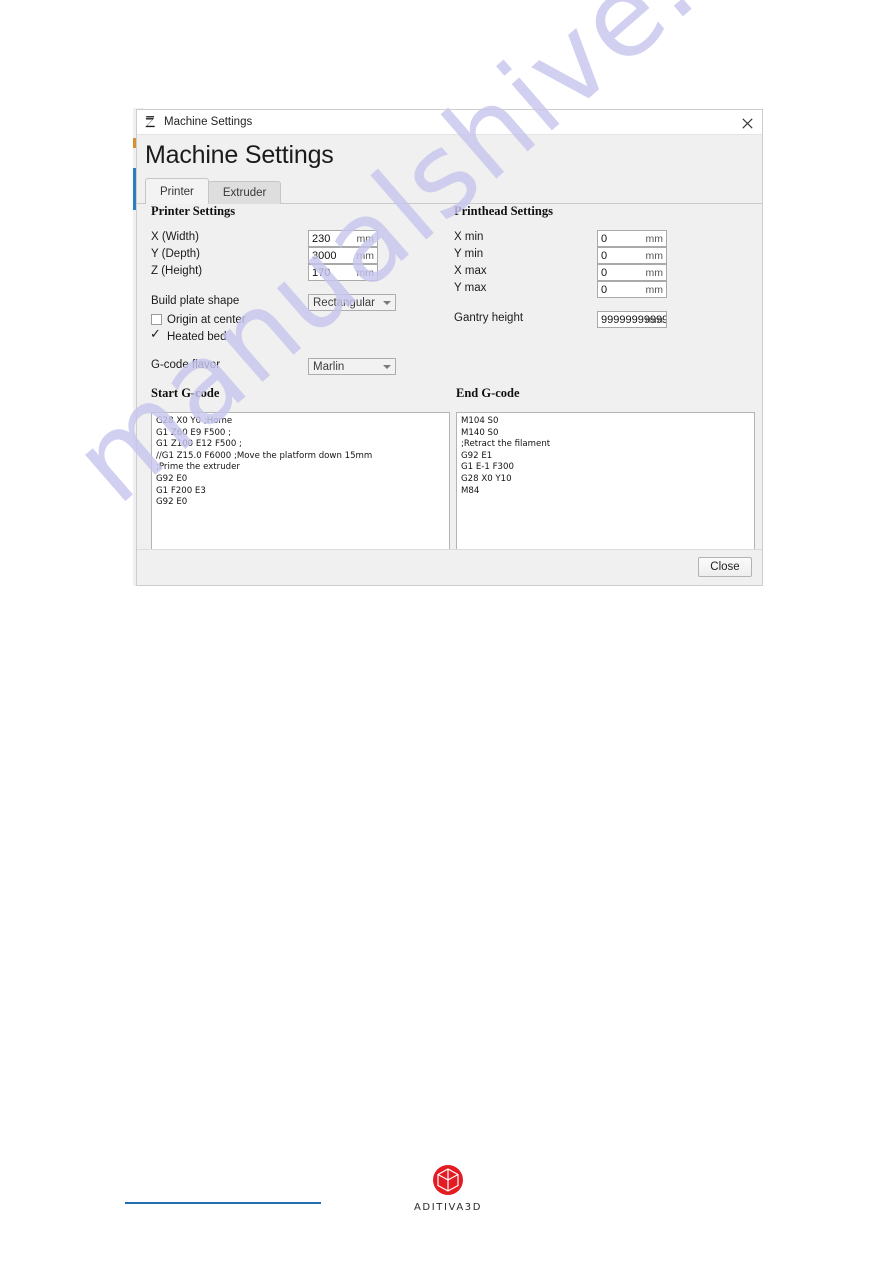 This screenshot has width=893, height=1263. I want to click on y-depth-value: 3000, so click(324, 255).